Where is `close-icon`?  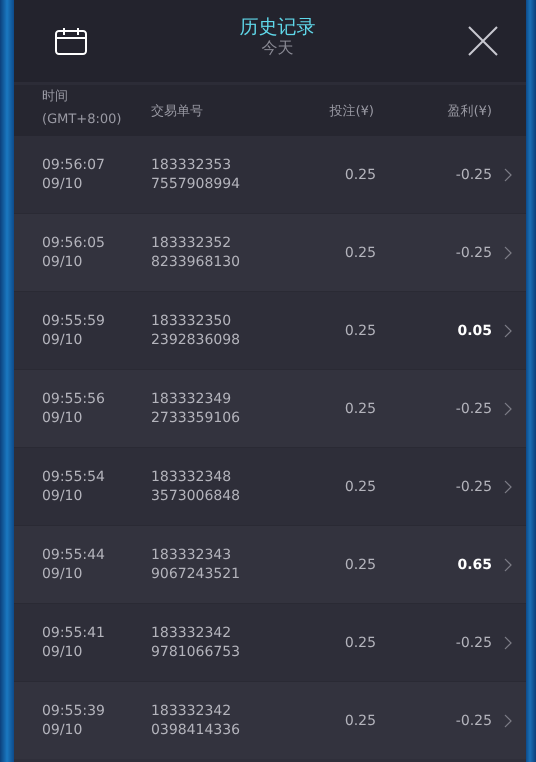
close-icon is located at coordinates (483, 41).